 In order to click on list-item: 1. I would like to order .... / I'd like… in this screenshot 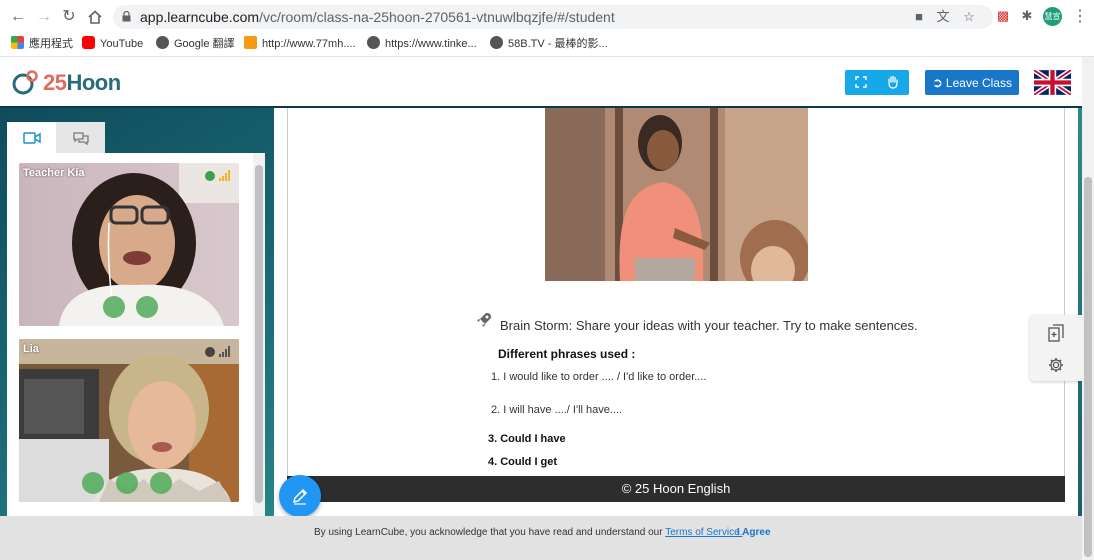, I will do `click(599, 377)`.